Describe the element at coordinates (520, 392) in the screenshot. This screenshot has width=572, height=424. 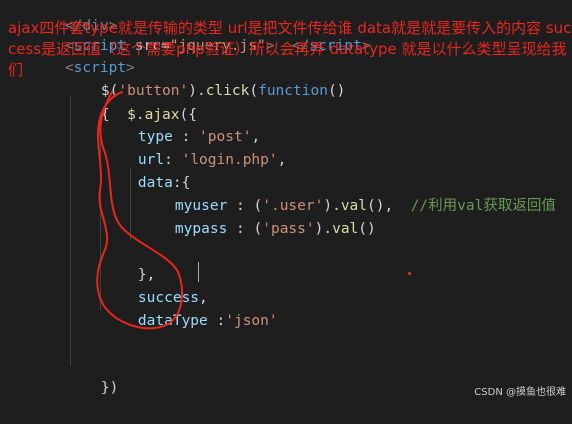
I see `watermark: CSDN @摸鱼也很难` at that location.